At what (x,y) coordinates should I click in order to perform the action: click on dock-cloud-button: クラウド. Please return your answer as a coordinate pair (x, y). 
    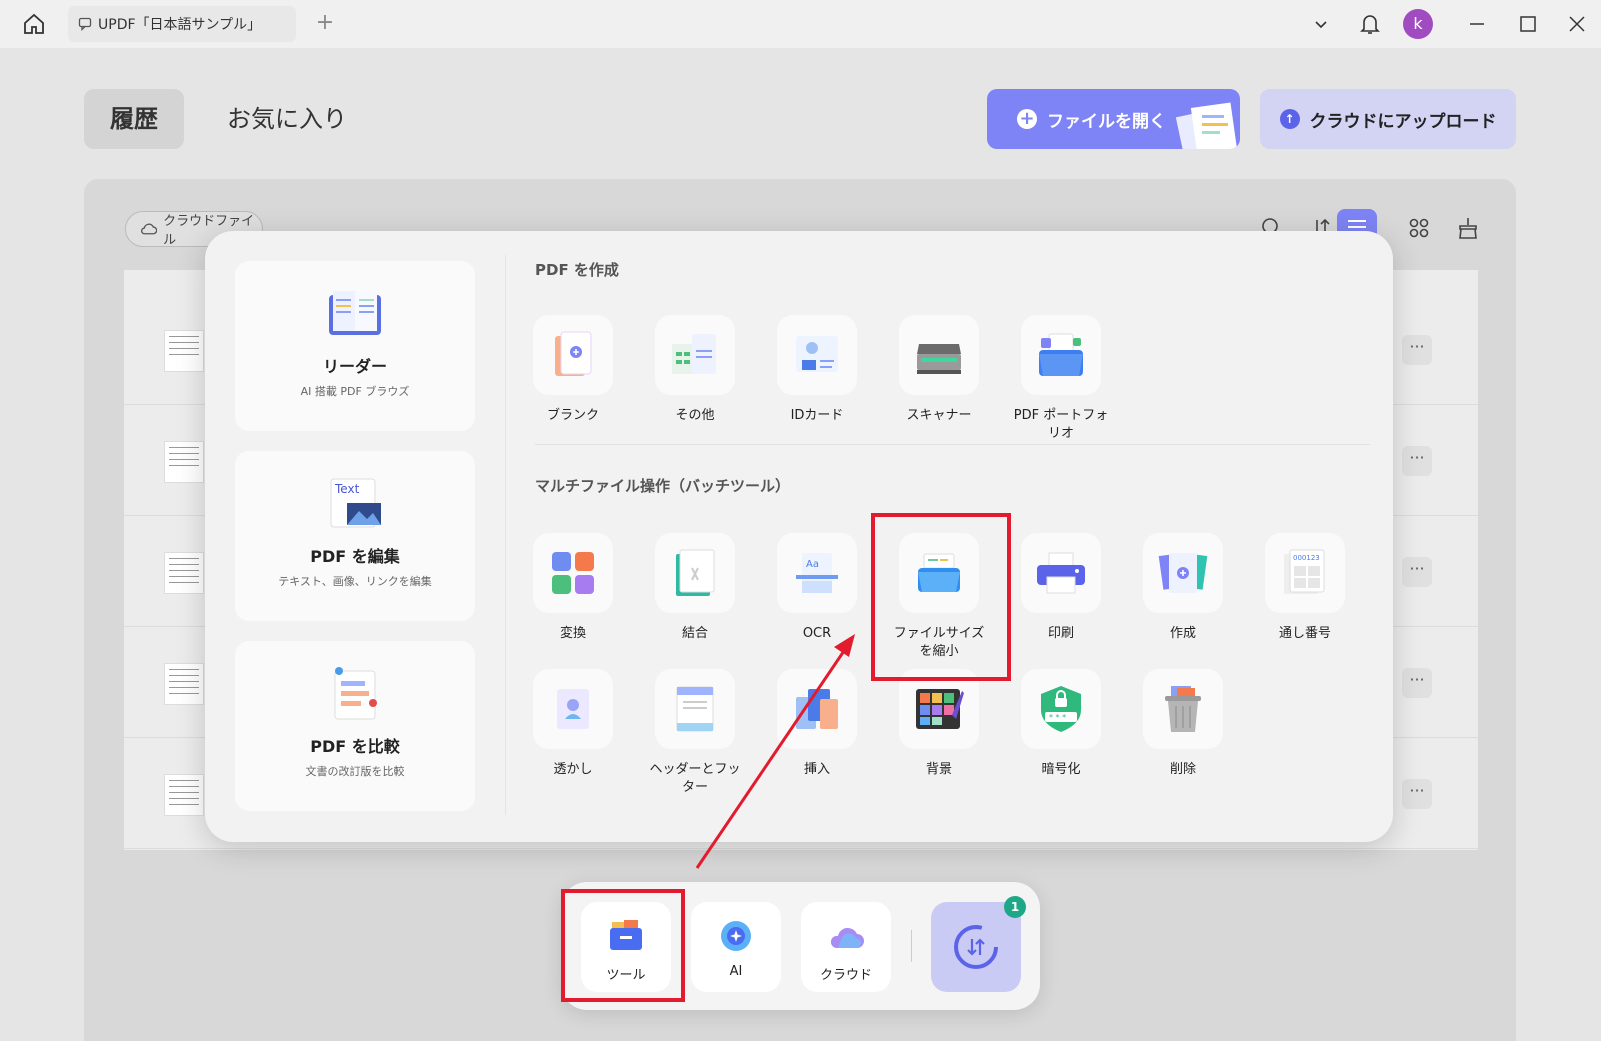
    Looking at the image, I should click on (846, 947).